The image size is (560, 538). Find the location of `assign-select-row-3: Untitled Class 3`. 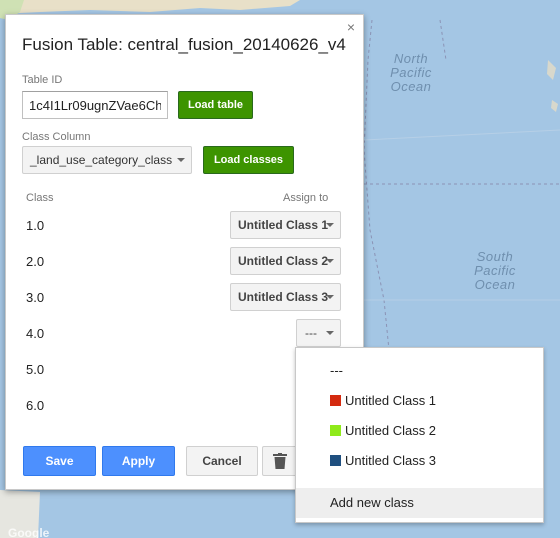

assign-select-row-3: Untitled Class 3 is located at coordinates (285, 297).